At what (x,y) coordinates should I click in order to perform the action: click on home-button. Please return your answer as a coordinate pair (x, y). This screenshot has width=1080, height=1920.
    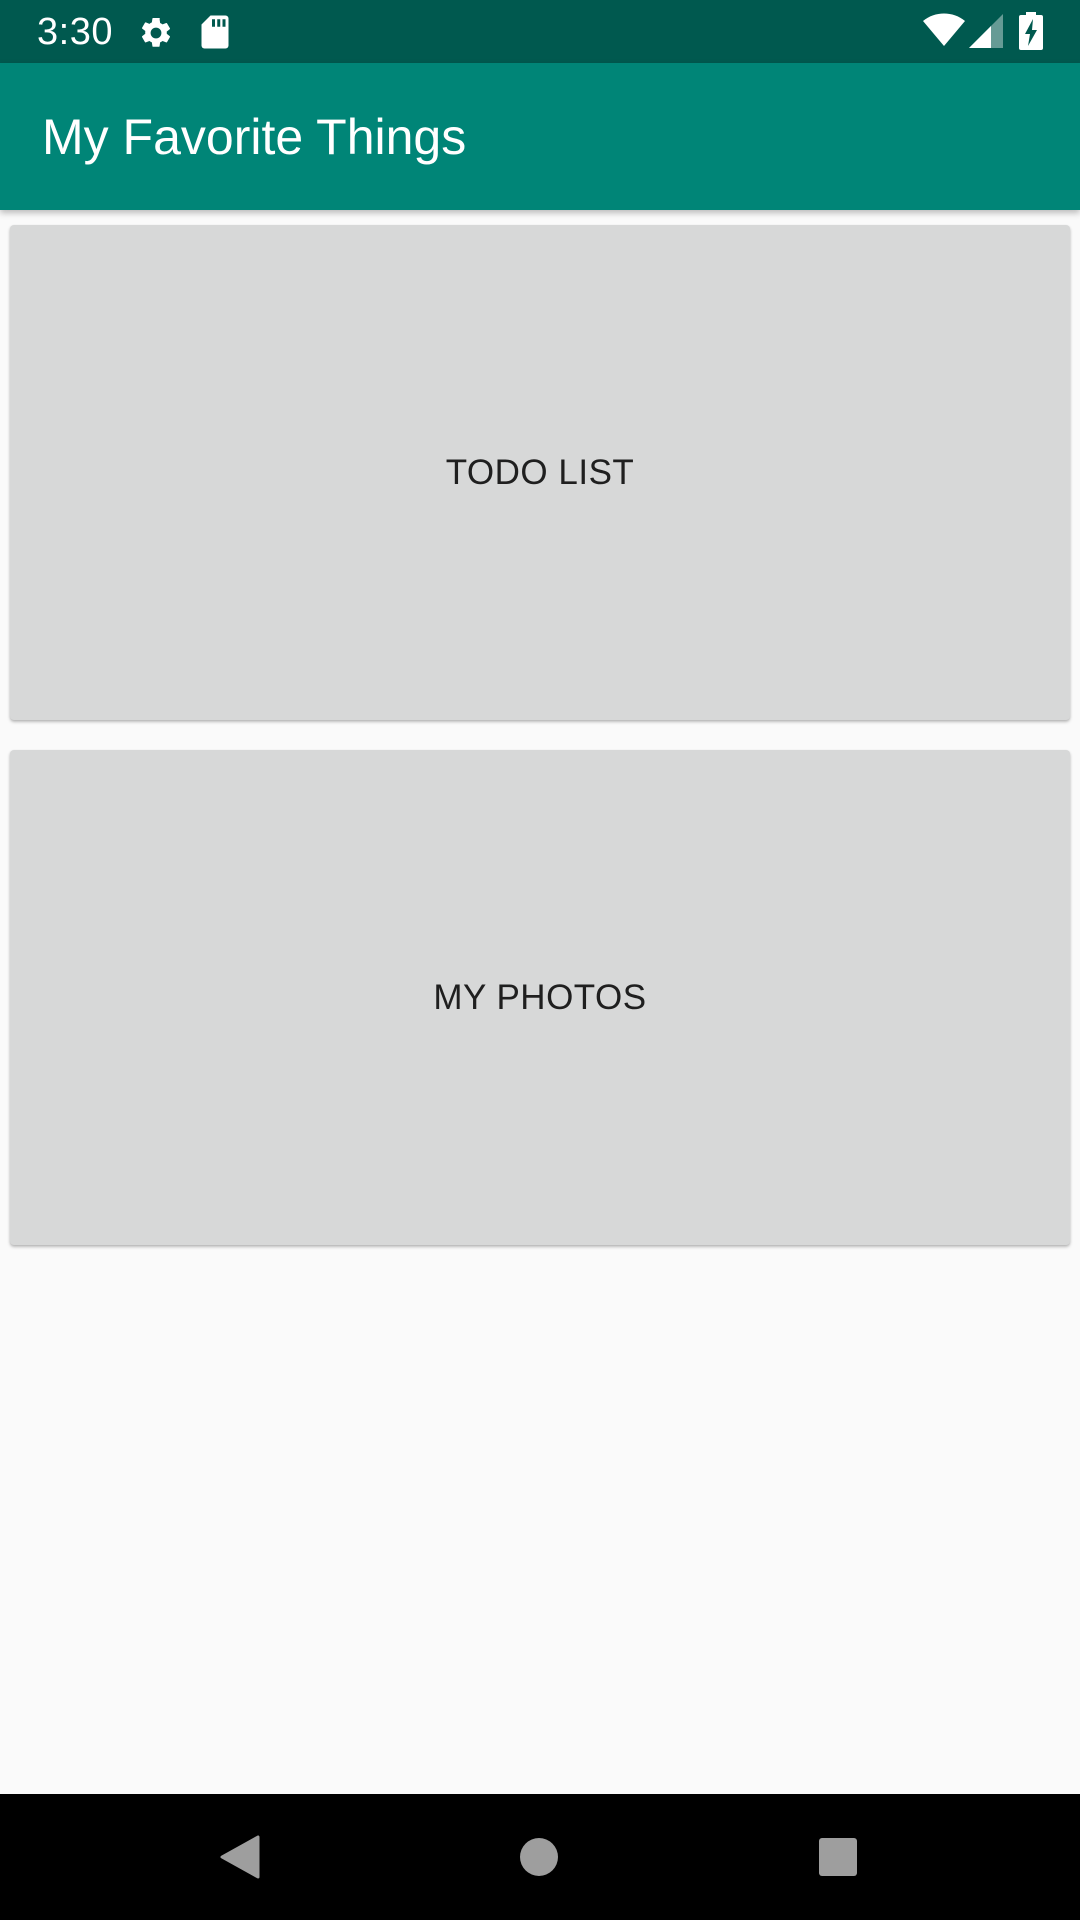
    Looking at the image, I should click on (539, 1857).